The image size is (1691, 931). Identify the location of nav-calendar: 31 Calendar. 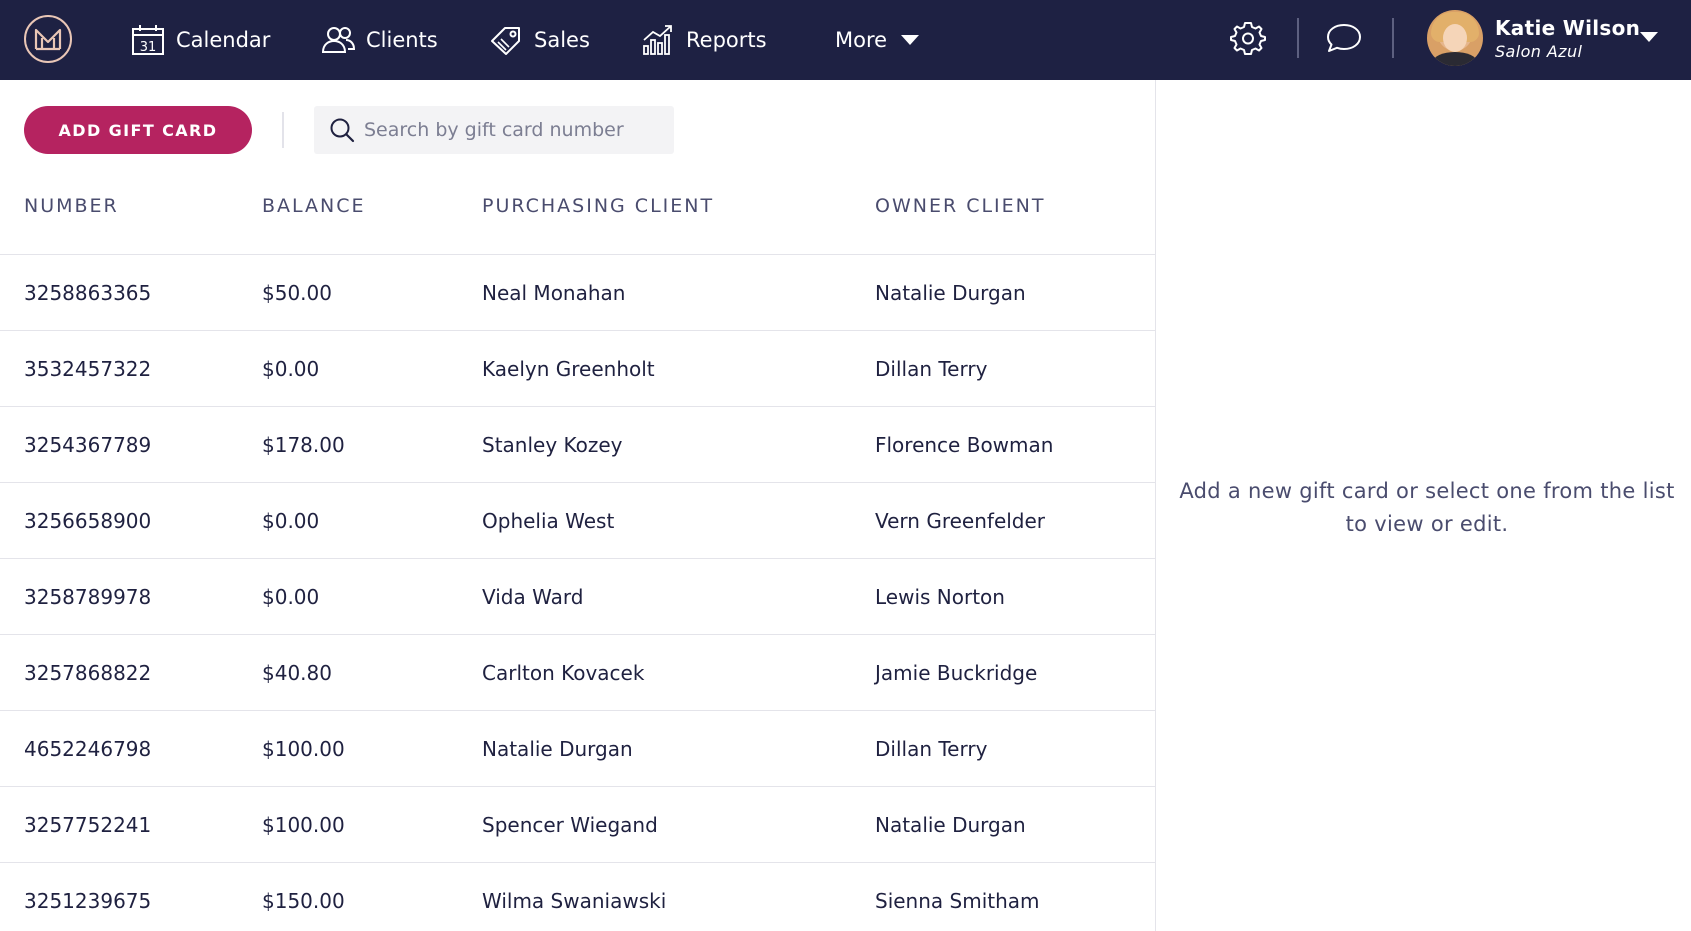
(200, 40).